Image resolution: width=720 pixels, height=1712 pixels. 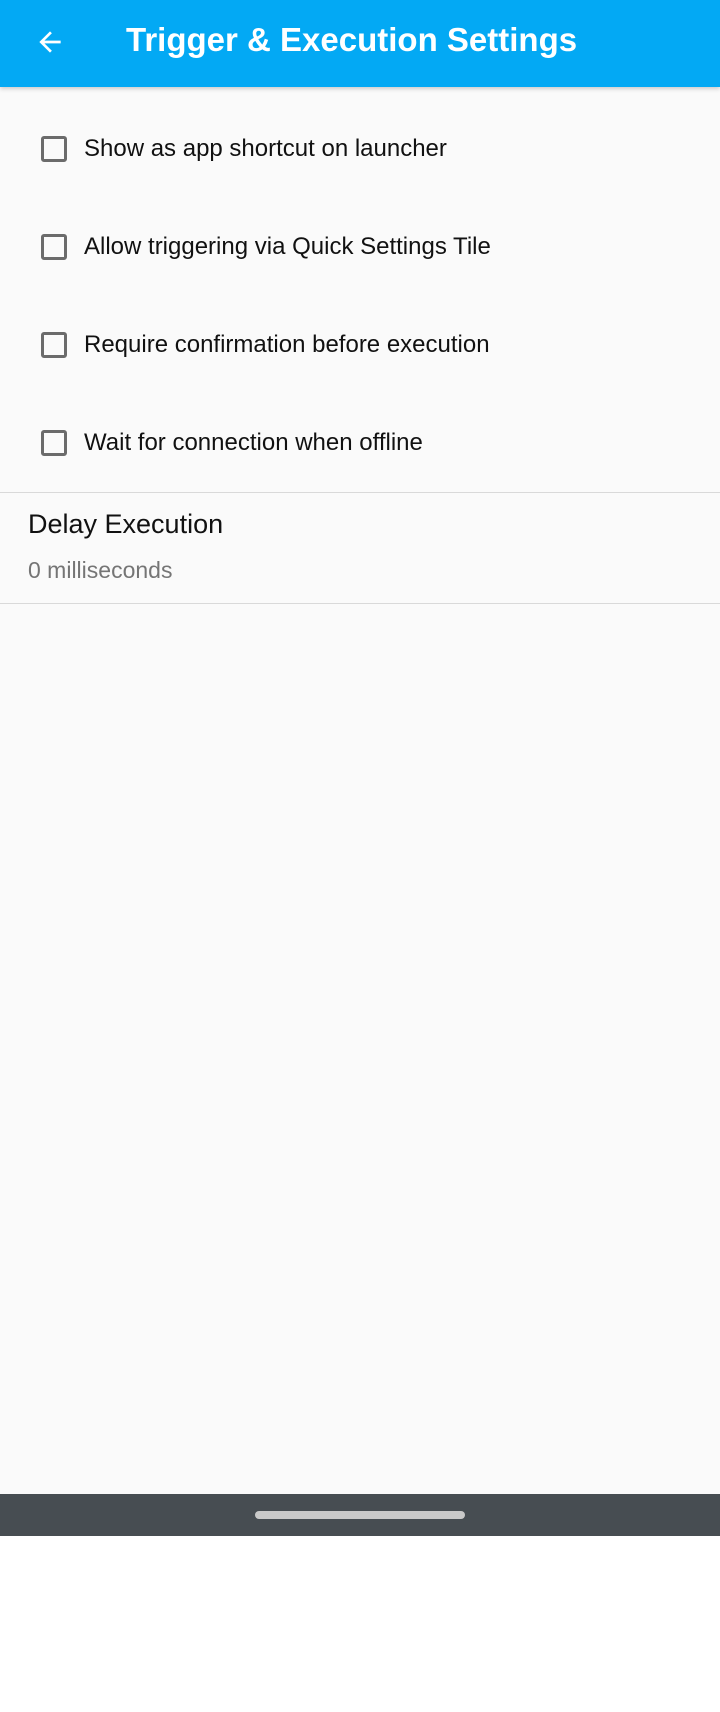 I want to click on option-wait-for-connection: Wait for connection when offline, so click(x=360, y=443).